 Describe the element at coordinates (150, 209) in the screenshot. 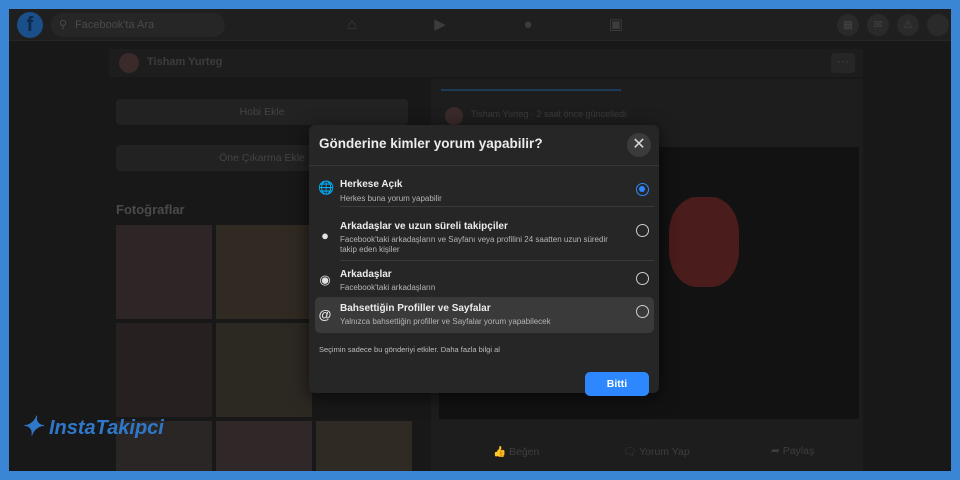

I see `photos-heading: Fotoğraflar` at that location.